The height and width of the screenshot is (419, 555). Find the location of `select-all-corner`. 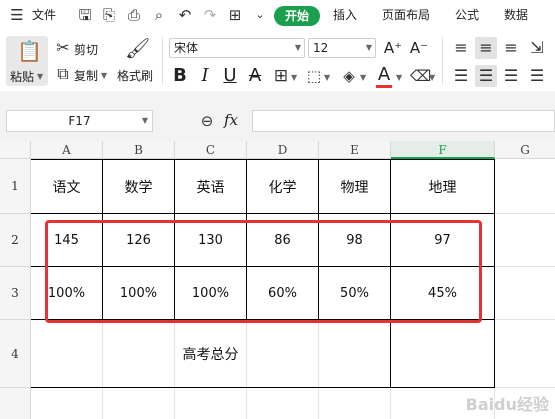

select-all-corner is located at coordinates (15, 150).